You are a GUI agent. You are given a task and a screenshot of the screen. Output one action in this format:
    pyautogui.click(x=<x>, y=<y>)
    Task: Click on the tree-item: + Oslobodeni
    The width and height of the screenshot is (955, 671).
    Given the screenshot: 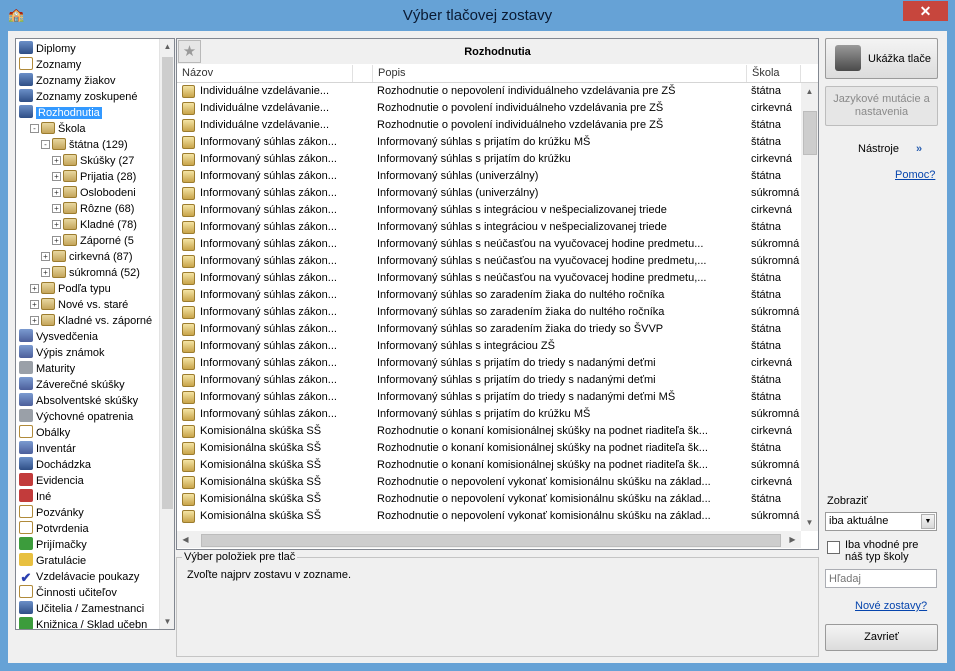 What is the action you would take?
    pyautogui.click(x=94, y=193)
    